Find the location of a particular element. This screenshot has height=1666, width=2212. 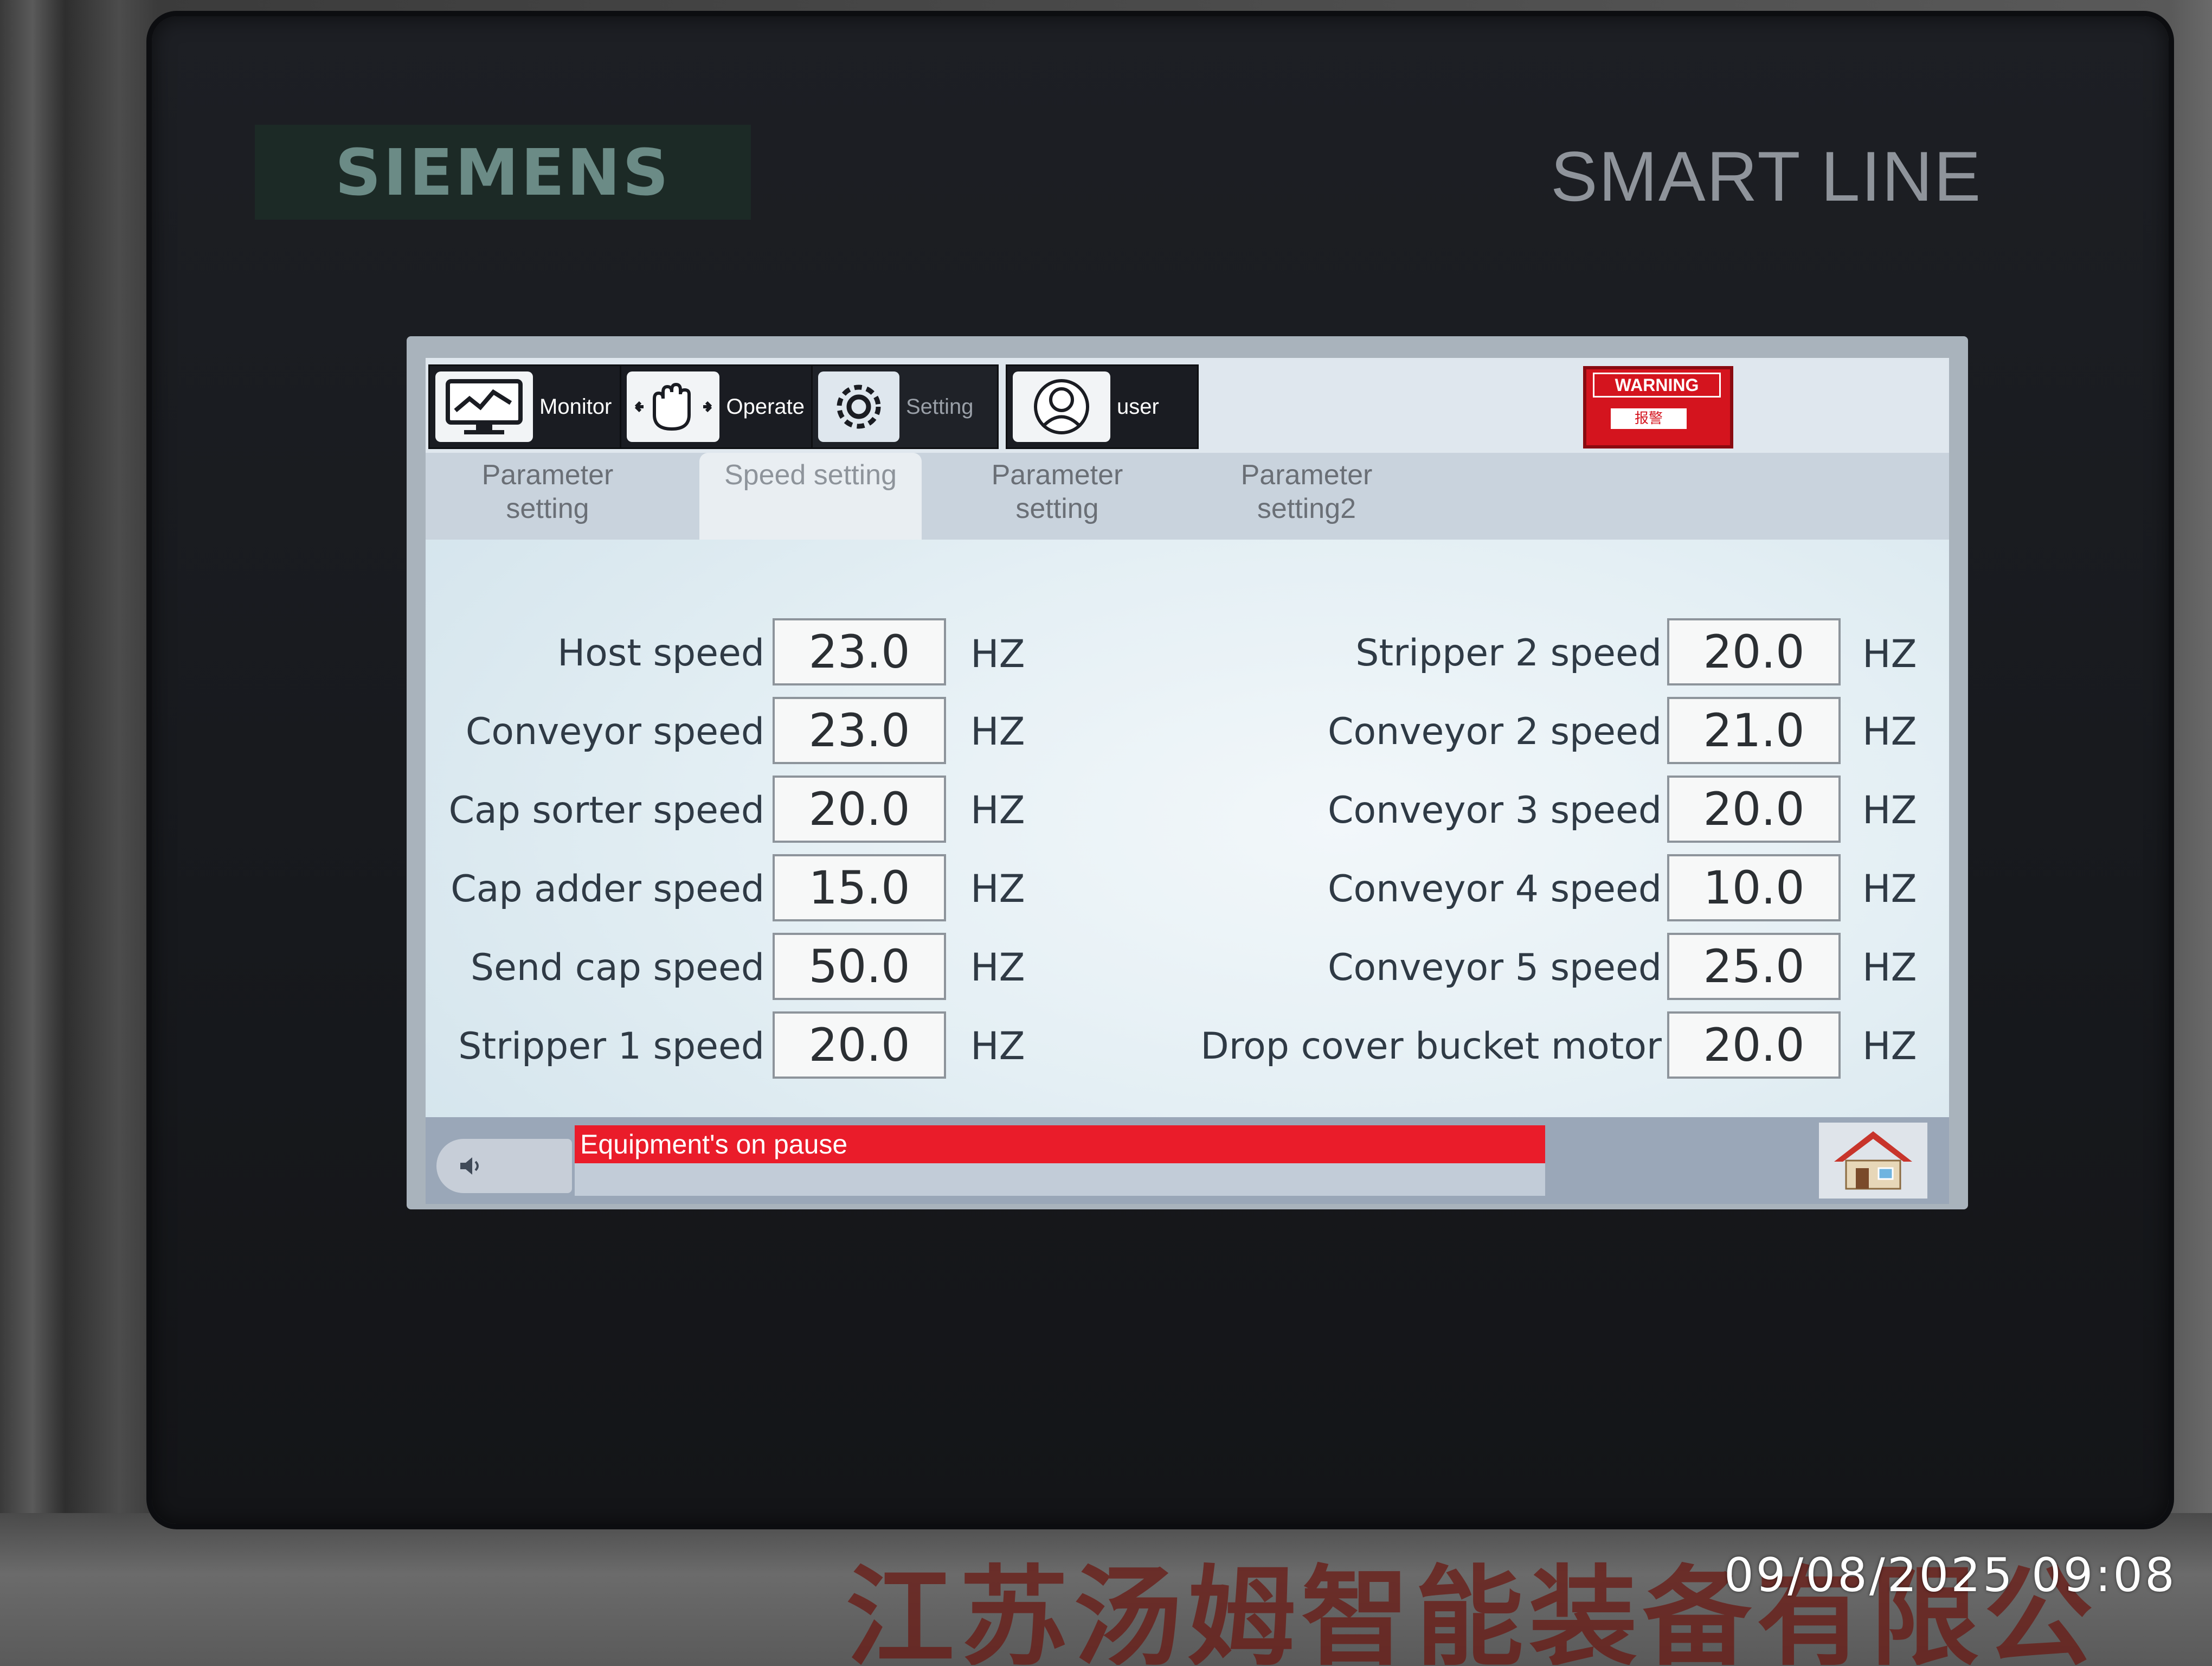

drop-cover-bucket-motor-field: 20.0 is located at coordinates (1754, 1045).